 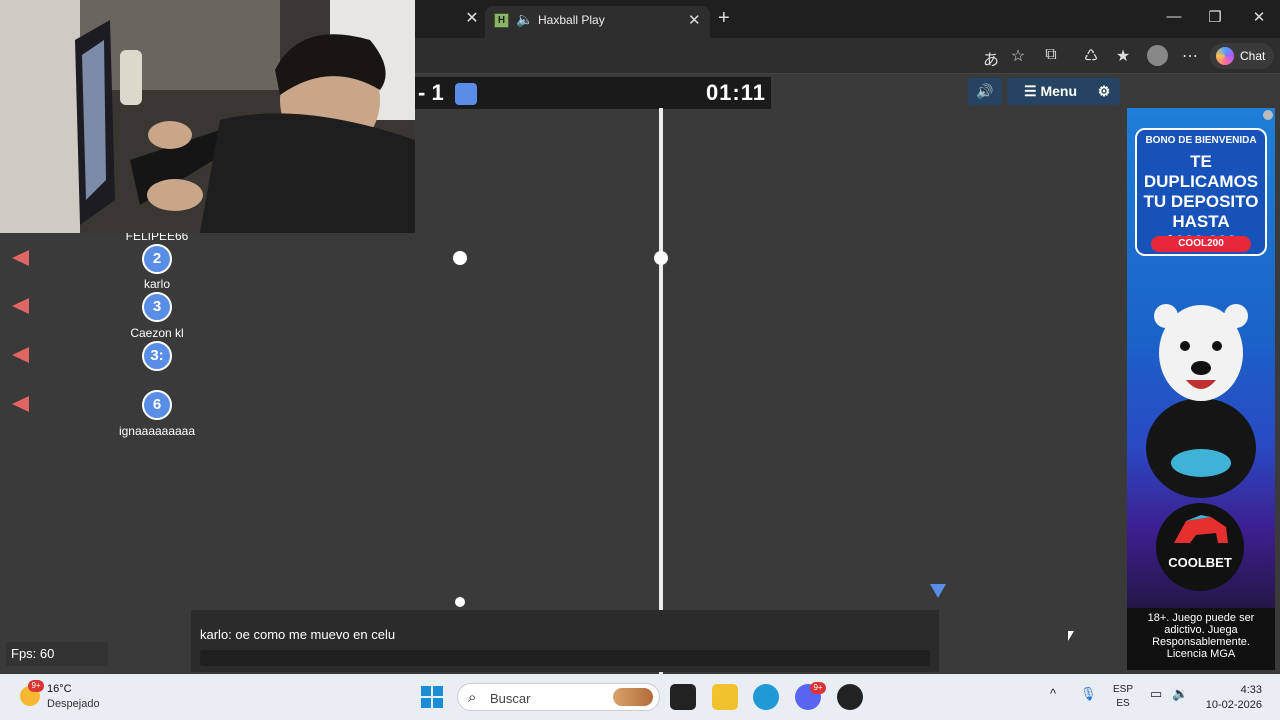 What do you see at coordinates (1050, 91) in the screenshot?
I see `menu-button: ☰ Menu` at bounding box center [1050, 91].